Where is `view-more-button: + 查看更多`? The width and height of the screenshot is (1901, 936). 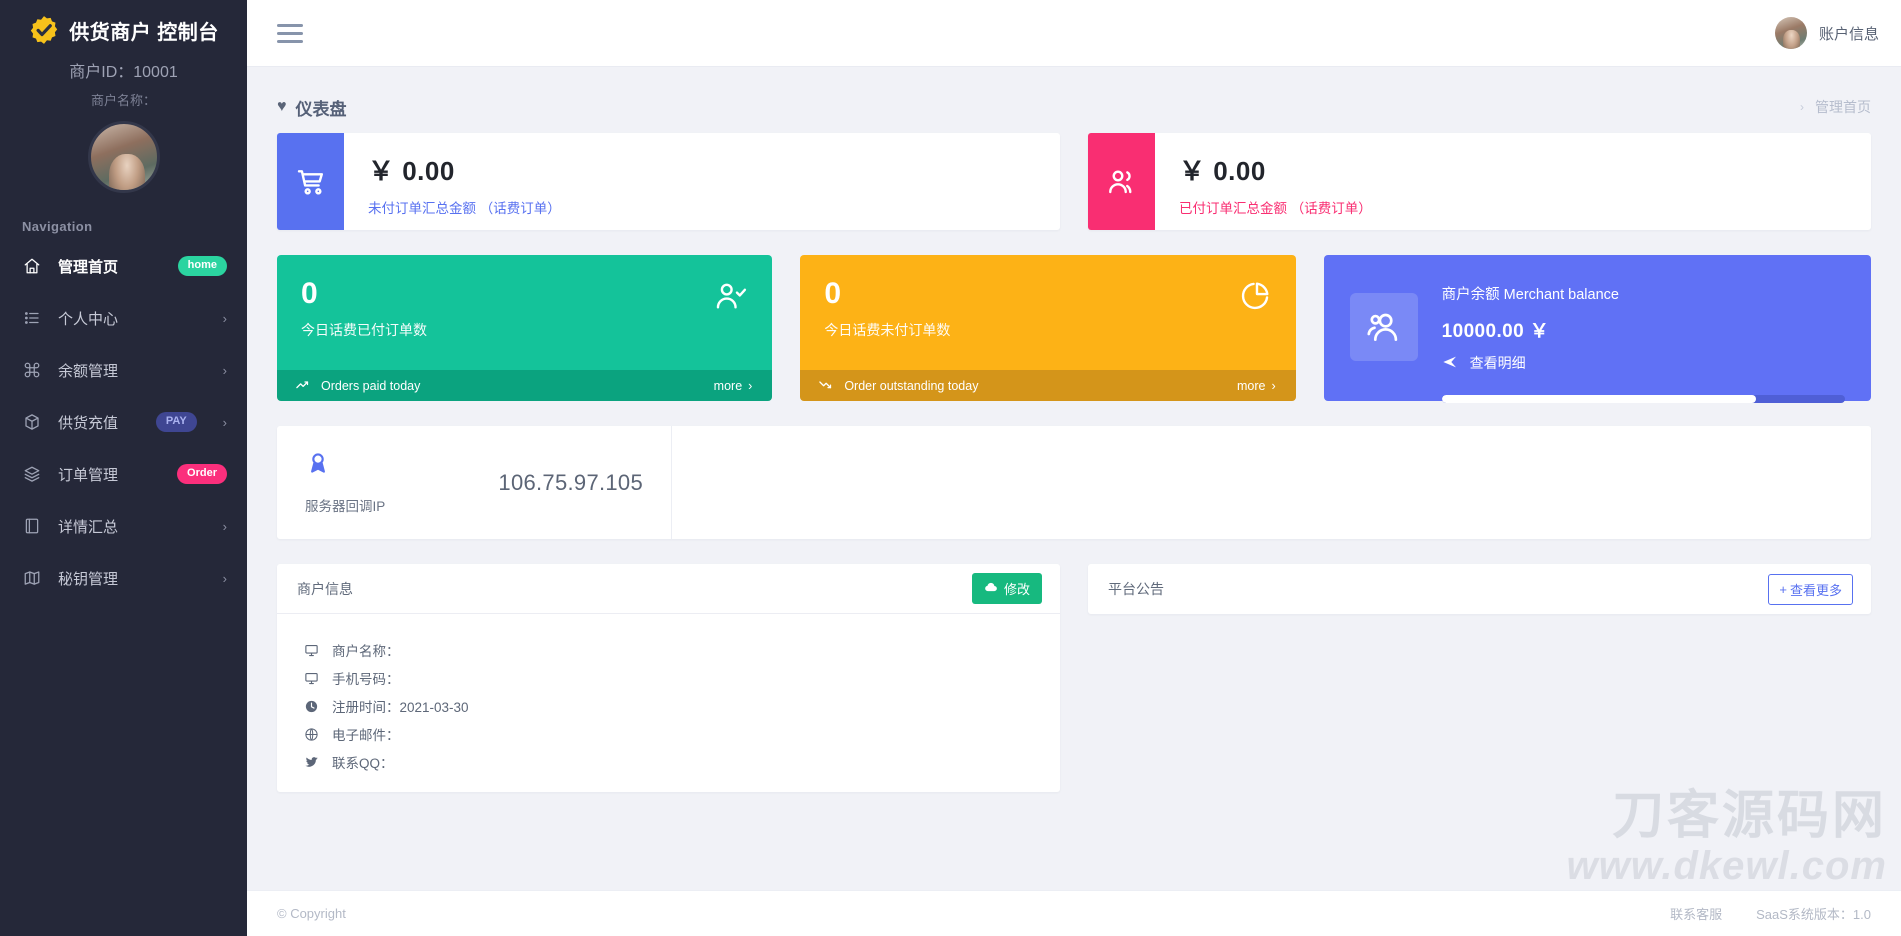
view-more-button: + 查看更多 is located at coordinates (1810, 589).